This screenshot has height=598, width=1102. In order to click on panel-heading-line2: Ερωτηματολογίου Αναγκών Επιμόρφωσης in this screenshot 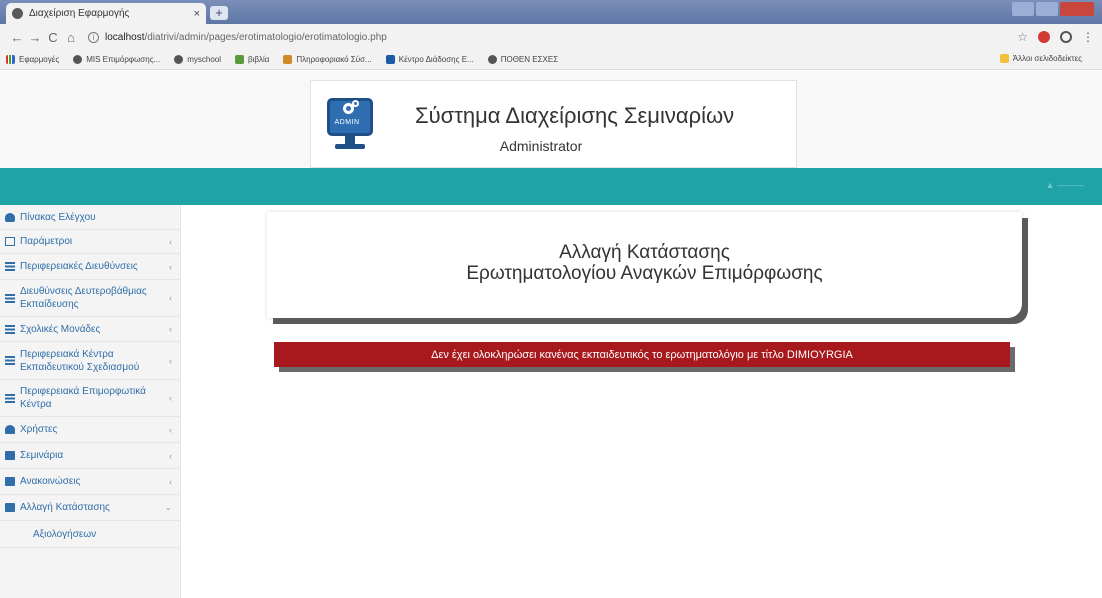, I will do `click(644, 273)`.